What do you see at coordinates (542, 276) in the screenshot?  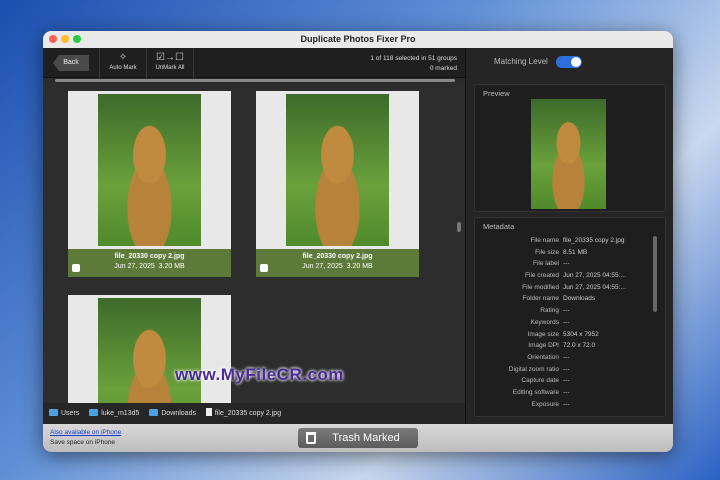 I see `metadata-key: File created` at bounding box center [542, 276].